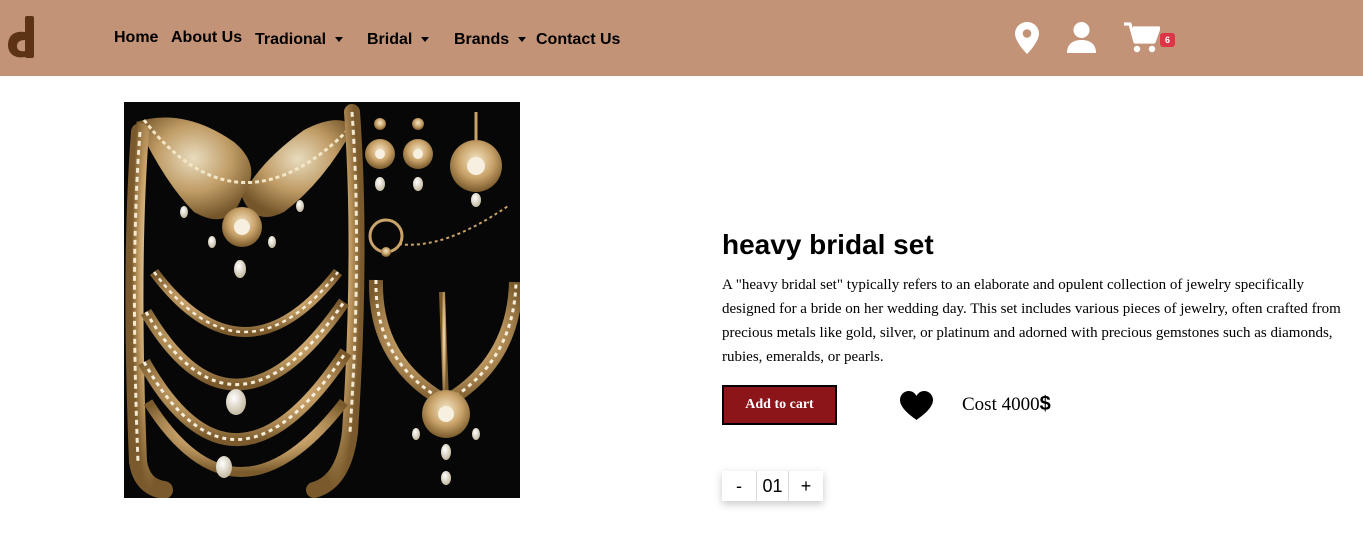 Image resolution: width=1363 pixels, height=536 pixels. Describe the element at coordinates (1142, 37) in the screenshot. I see `shopping-cart-icon` at that location.